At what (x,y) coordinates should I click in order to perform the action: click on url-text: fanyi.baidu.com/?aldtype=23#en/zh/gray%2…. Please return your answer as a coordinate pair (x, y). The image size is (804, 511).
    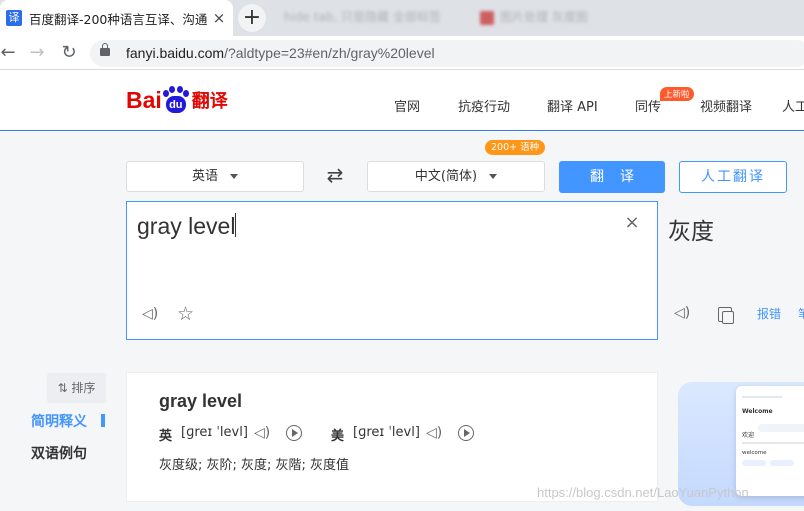
    Looking at the image, I should click on (280, 53).